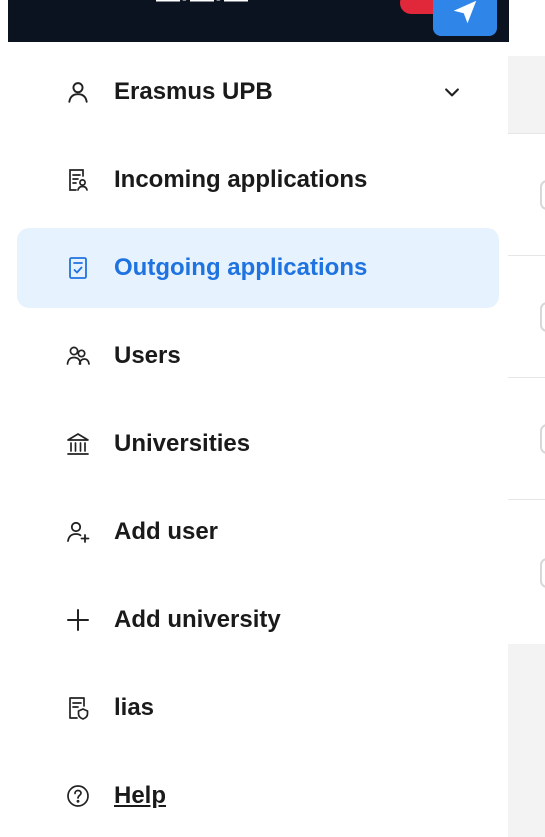  I want to click on background-page, so click(526, 418).